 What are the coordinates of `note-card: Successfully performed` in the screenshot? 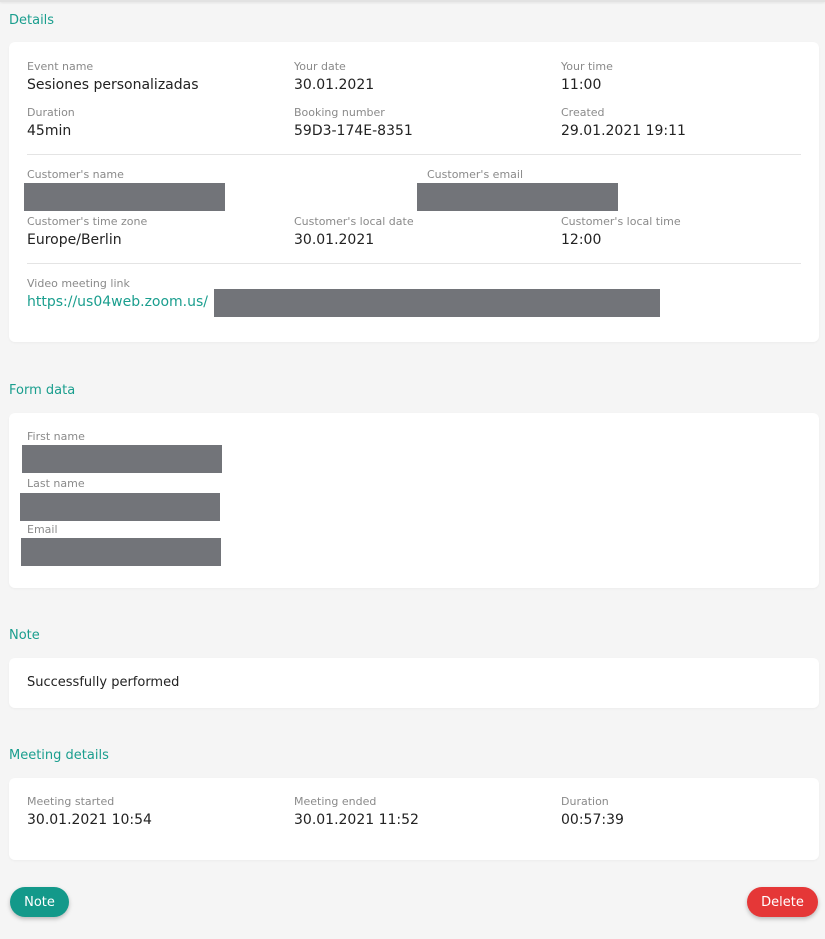 It's located at (414, 683).